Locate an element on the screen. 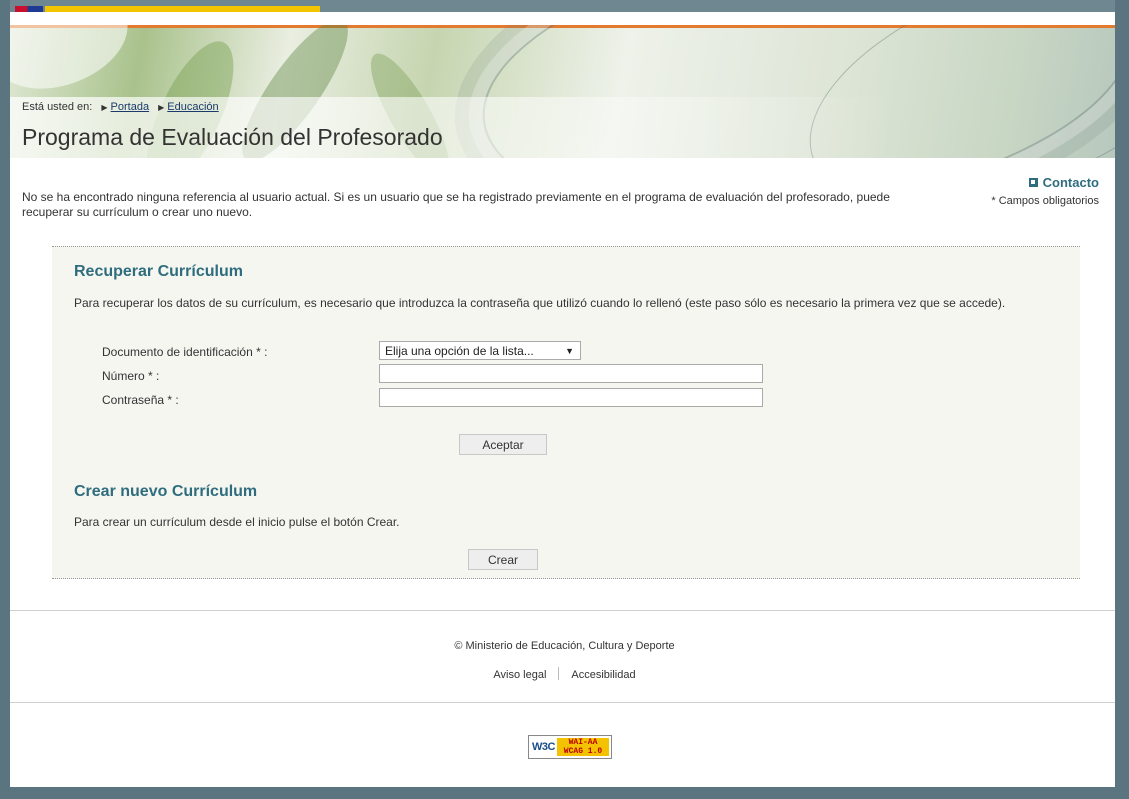 This screenshot has height=799, width=1129. breadcrumb: Está usted en: ▶ Portada ▶ Educación is located at coordinates (120, 107).